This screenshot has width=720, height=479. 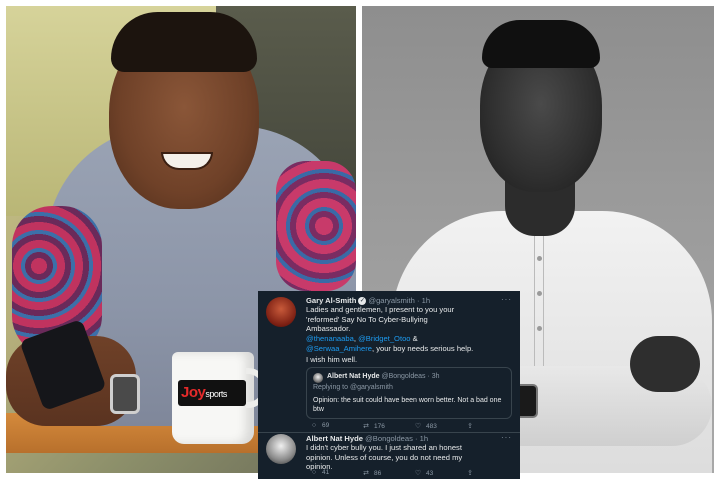 I want to click on like-count: 43, so click(x=430, y=473).